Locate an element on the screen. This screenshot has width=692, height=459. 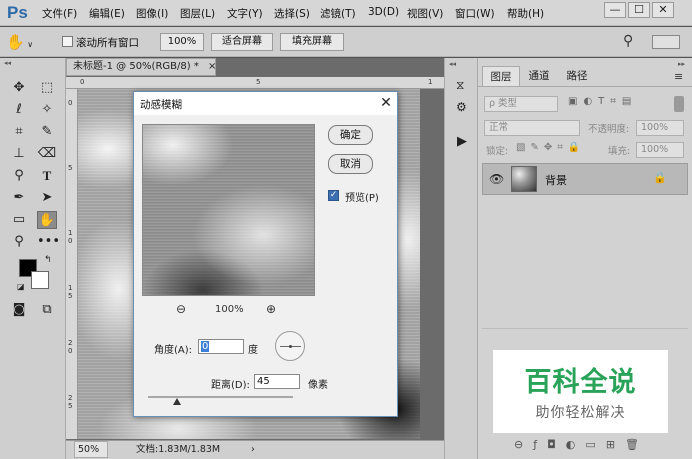
layer-filter-select: ρ 类型 is located at coordinates (521, 104).